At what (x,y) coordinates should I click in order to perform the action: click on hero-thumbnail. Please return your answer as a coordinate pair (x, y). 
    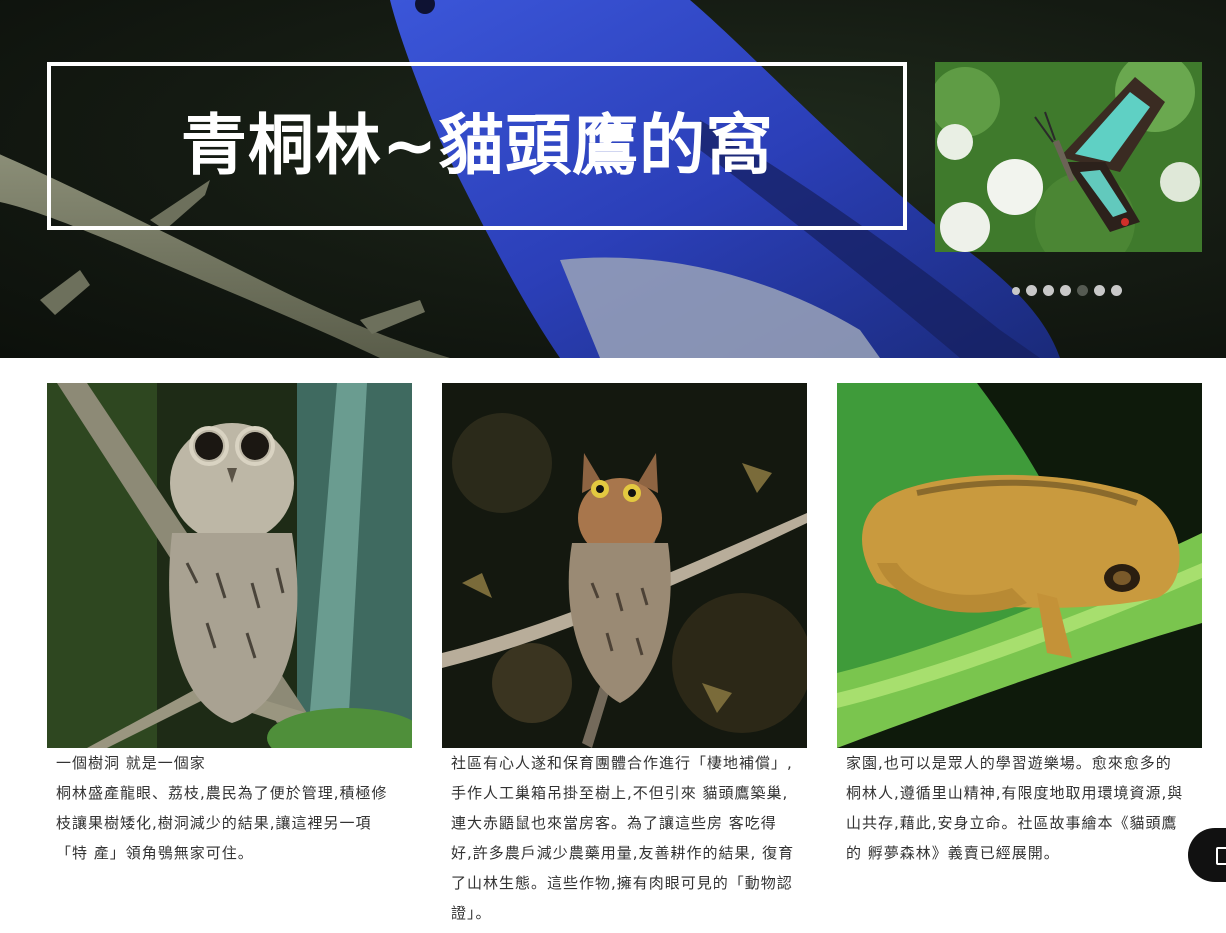
    Looking at the image, I should click on (1068, 157).